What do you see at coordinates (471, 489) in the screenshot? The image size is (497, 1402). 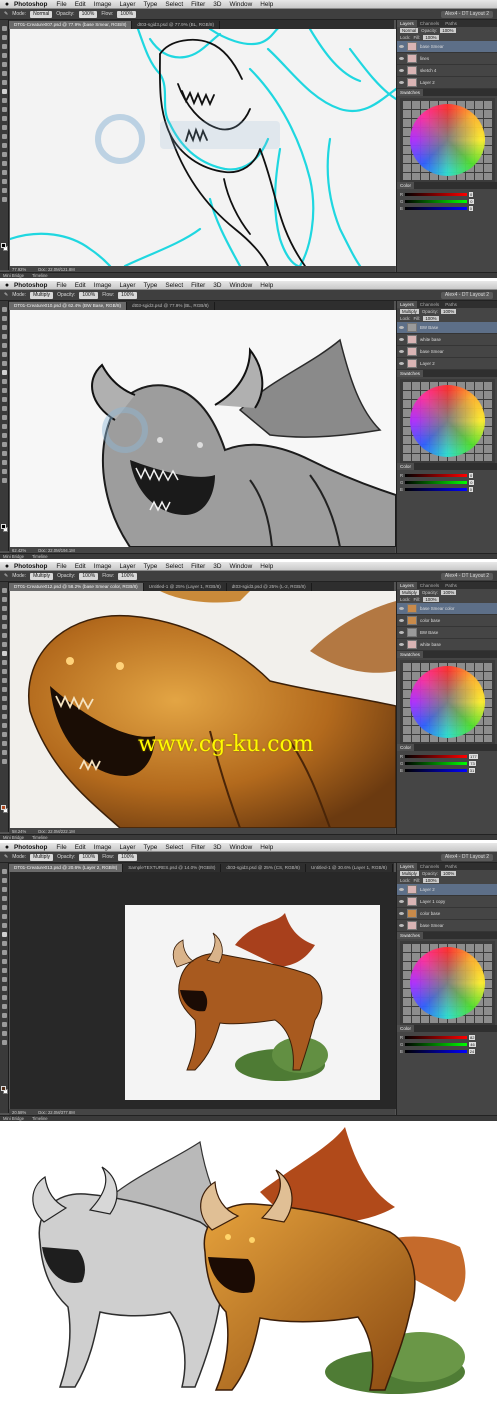 I see `blue-value: 0` at bounding box center [471, 489].